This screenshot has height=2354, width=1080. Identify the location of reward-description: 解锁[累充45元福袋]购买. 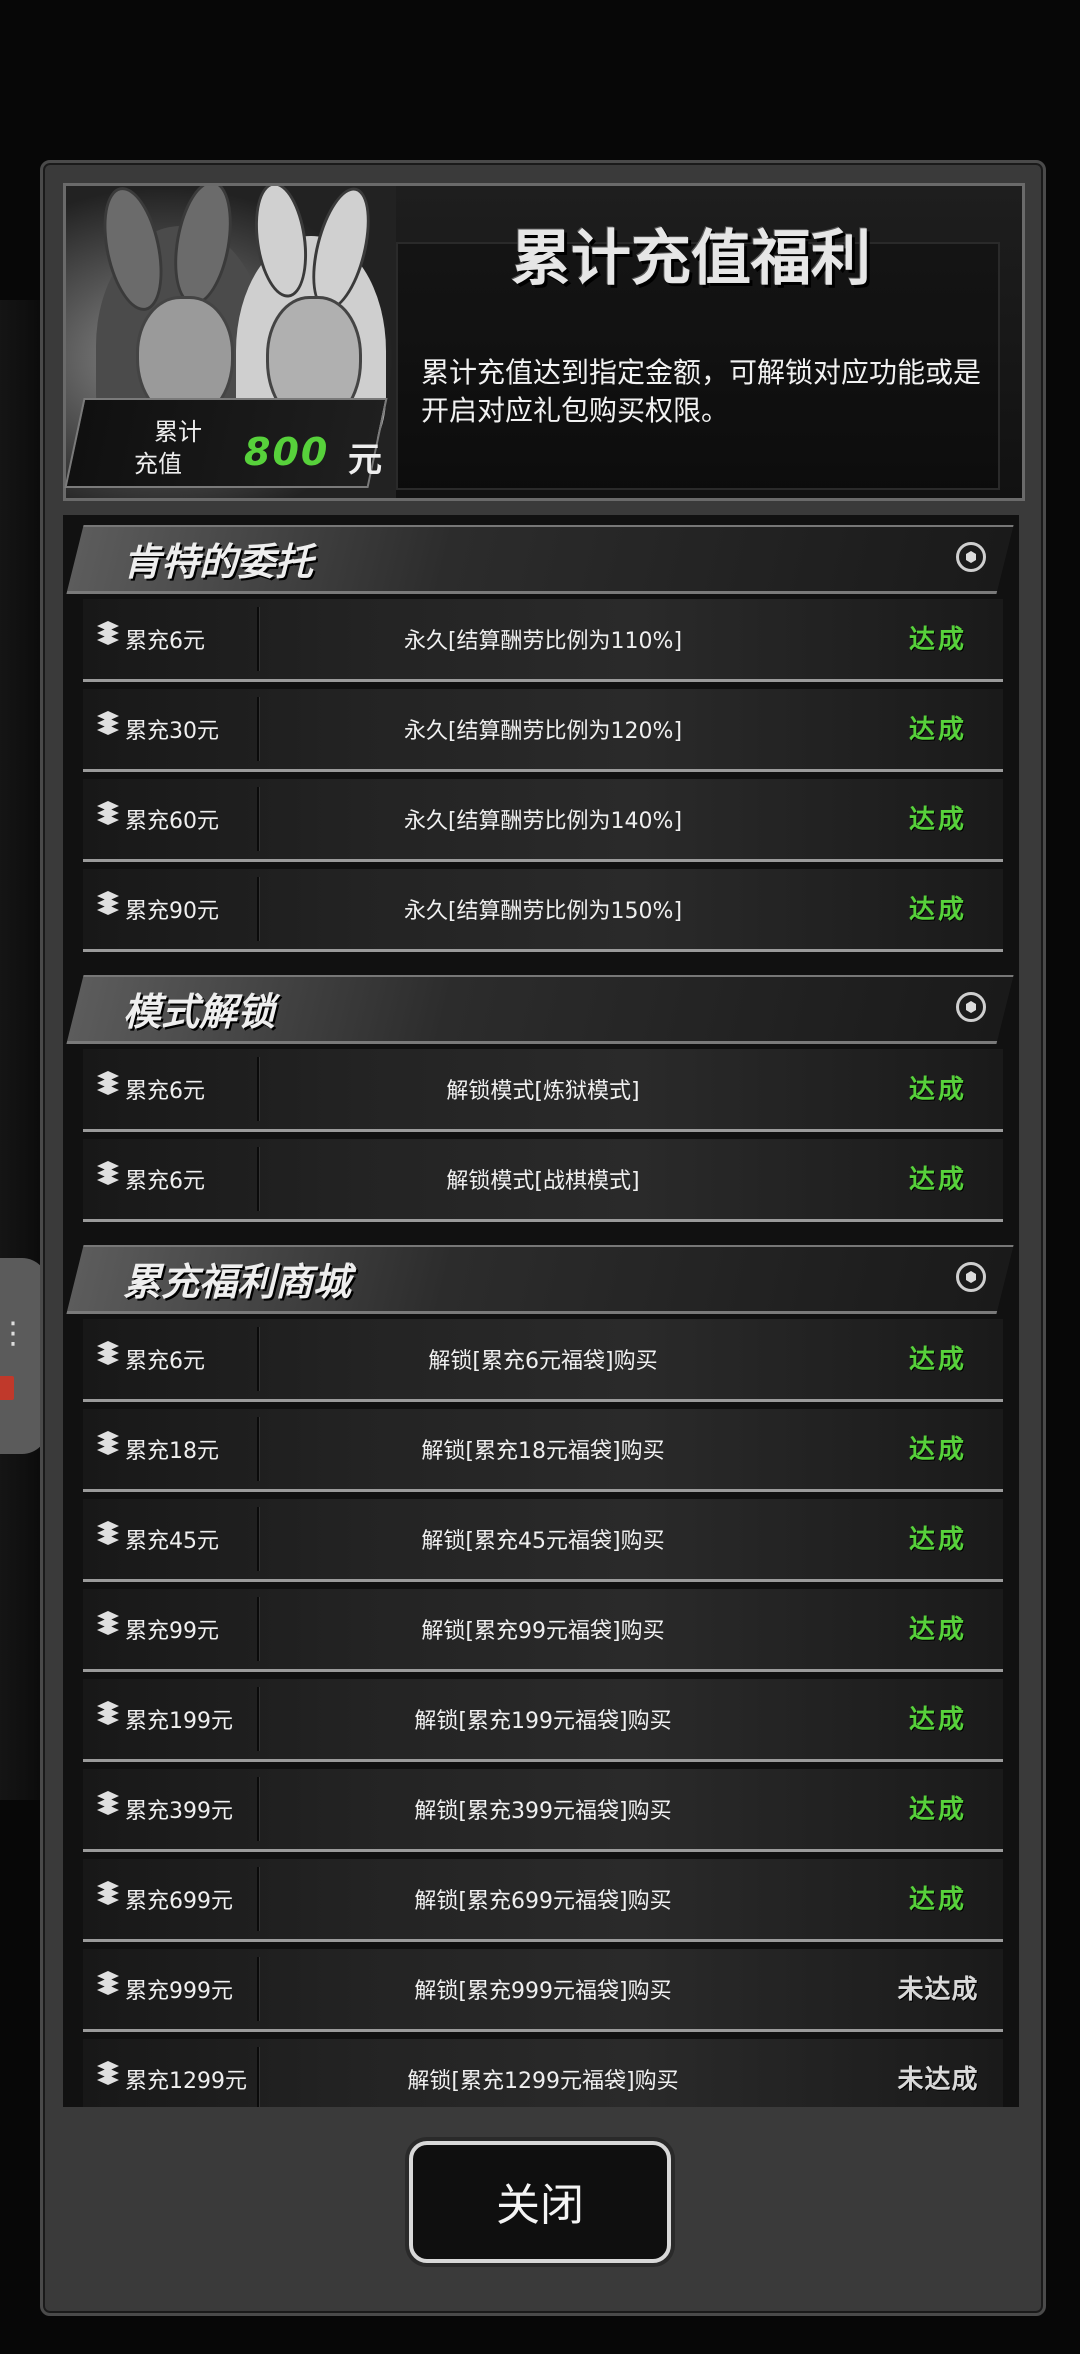
(543, 1541).